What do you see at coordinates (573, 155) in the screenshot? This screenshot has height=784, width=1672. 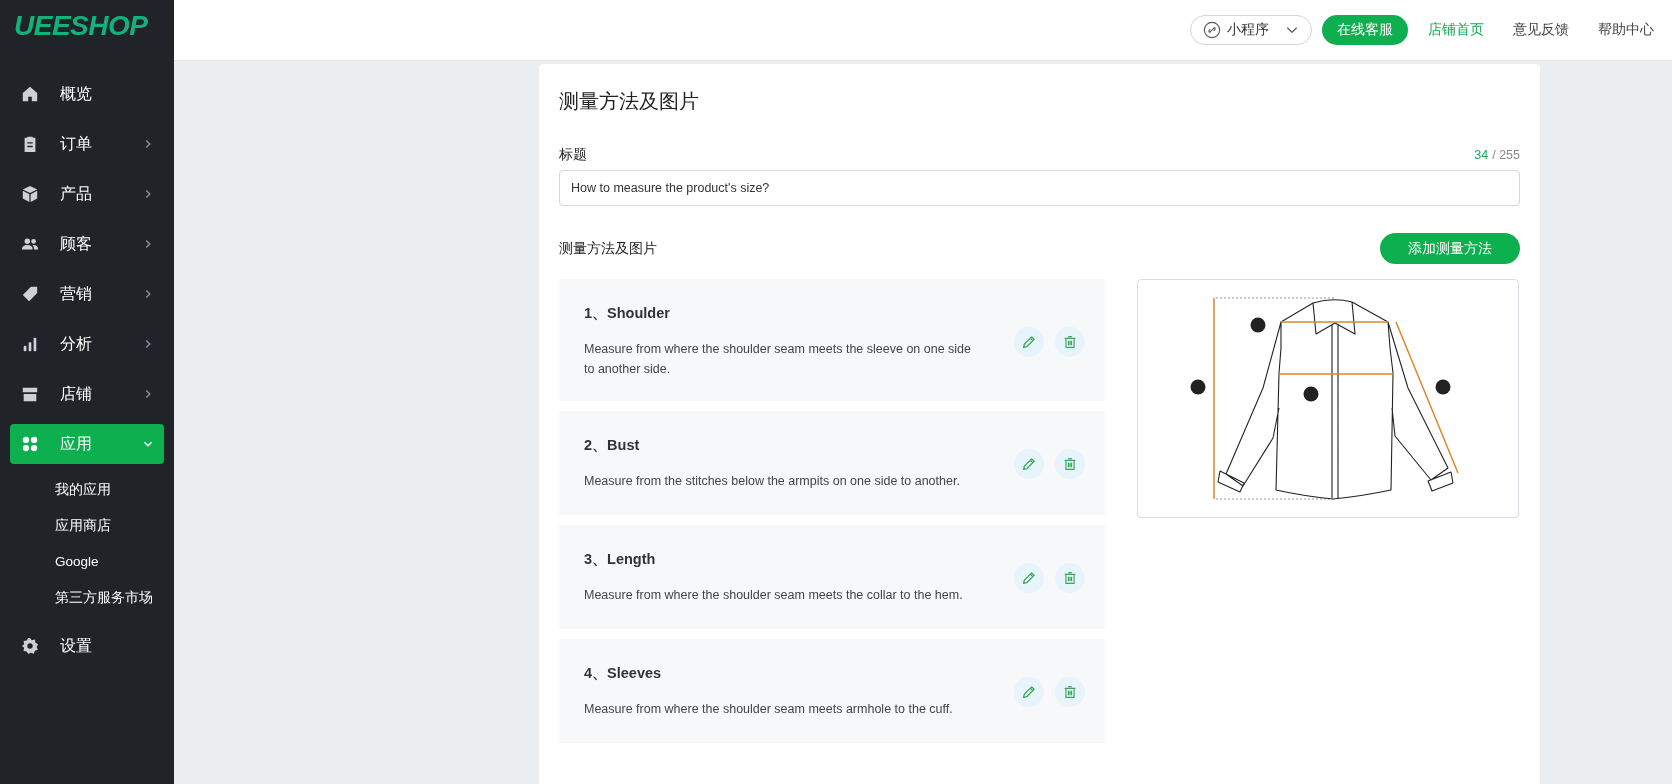 I see `field-label: 标题` at bounding box center [573, 155].